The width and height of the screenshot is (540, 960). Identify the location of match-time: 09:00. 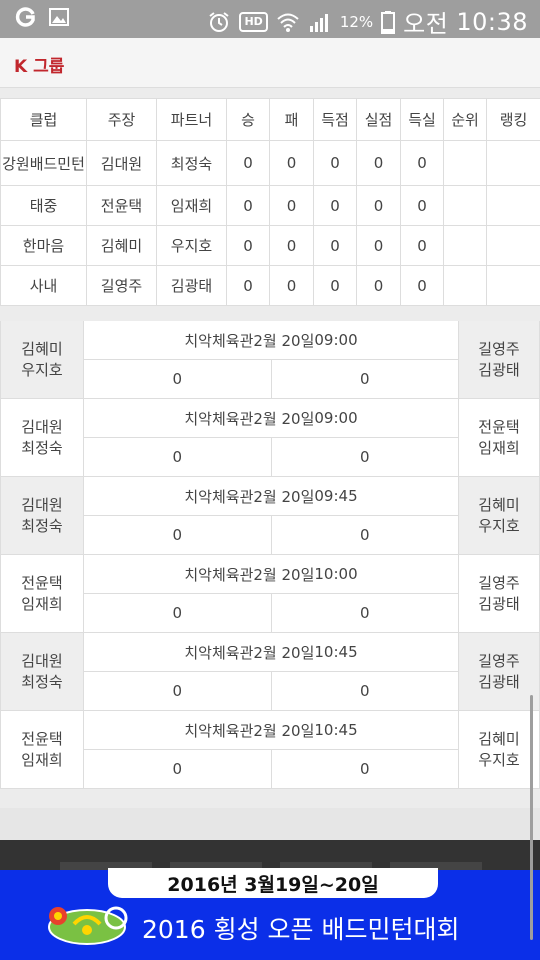
(336, 418).